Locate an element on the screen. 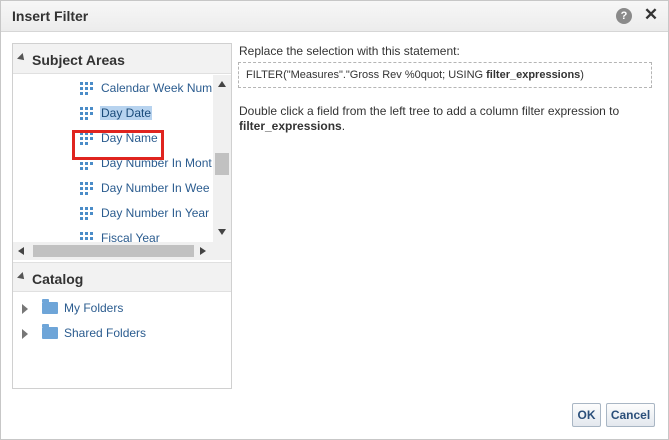  horizontal-scrollbar is located at coordinates (113, 251).